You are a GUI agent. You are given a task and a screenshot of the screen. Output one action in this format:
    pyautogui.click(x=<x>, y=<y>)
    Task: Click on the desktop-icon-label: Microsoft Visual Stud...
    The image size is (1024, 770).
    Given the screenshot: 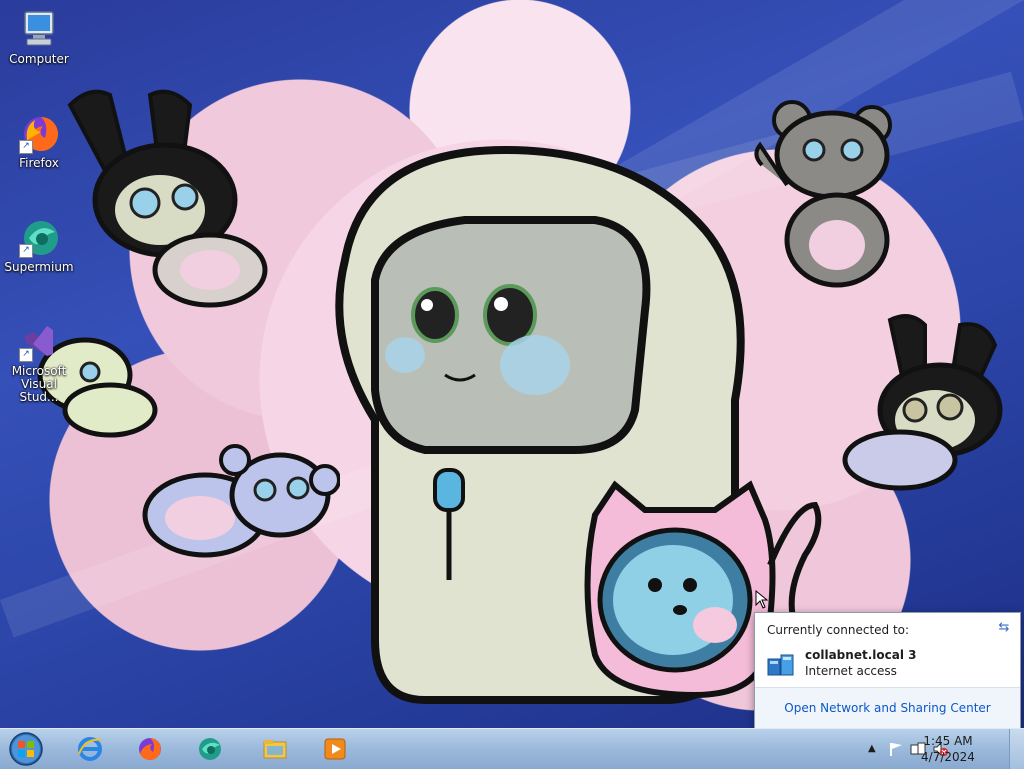 What is the action you would take?
    pyautogui.click(x=39, y=384)
    